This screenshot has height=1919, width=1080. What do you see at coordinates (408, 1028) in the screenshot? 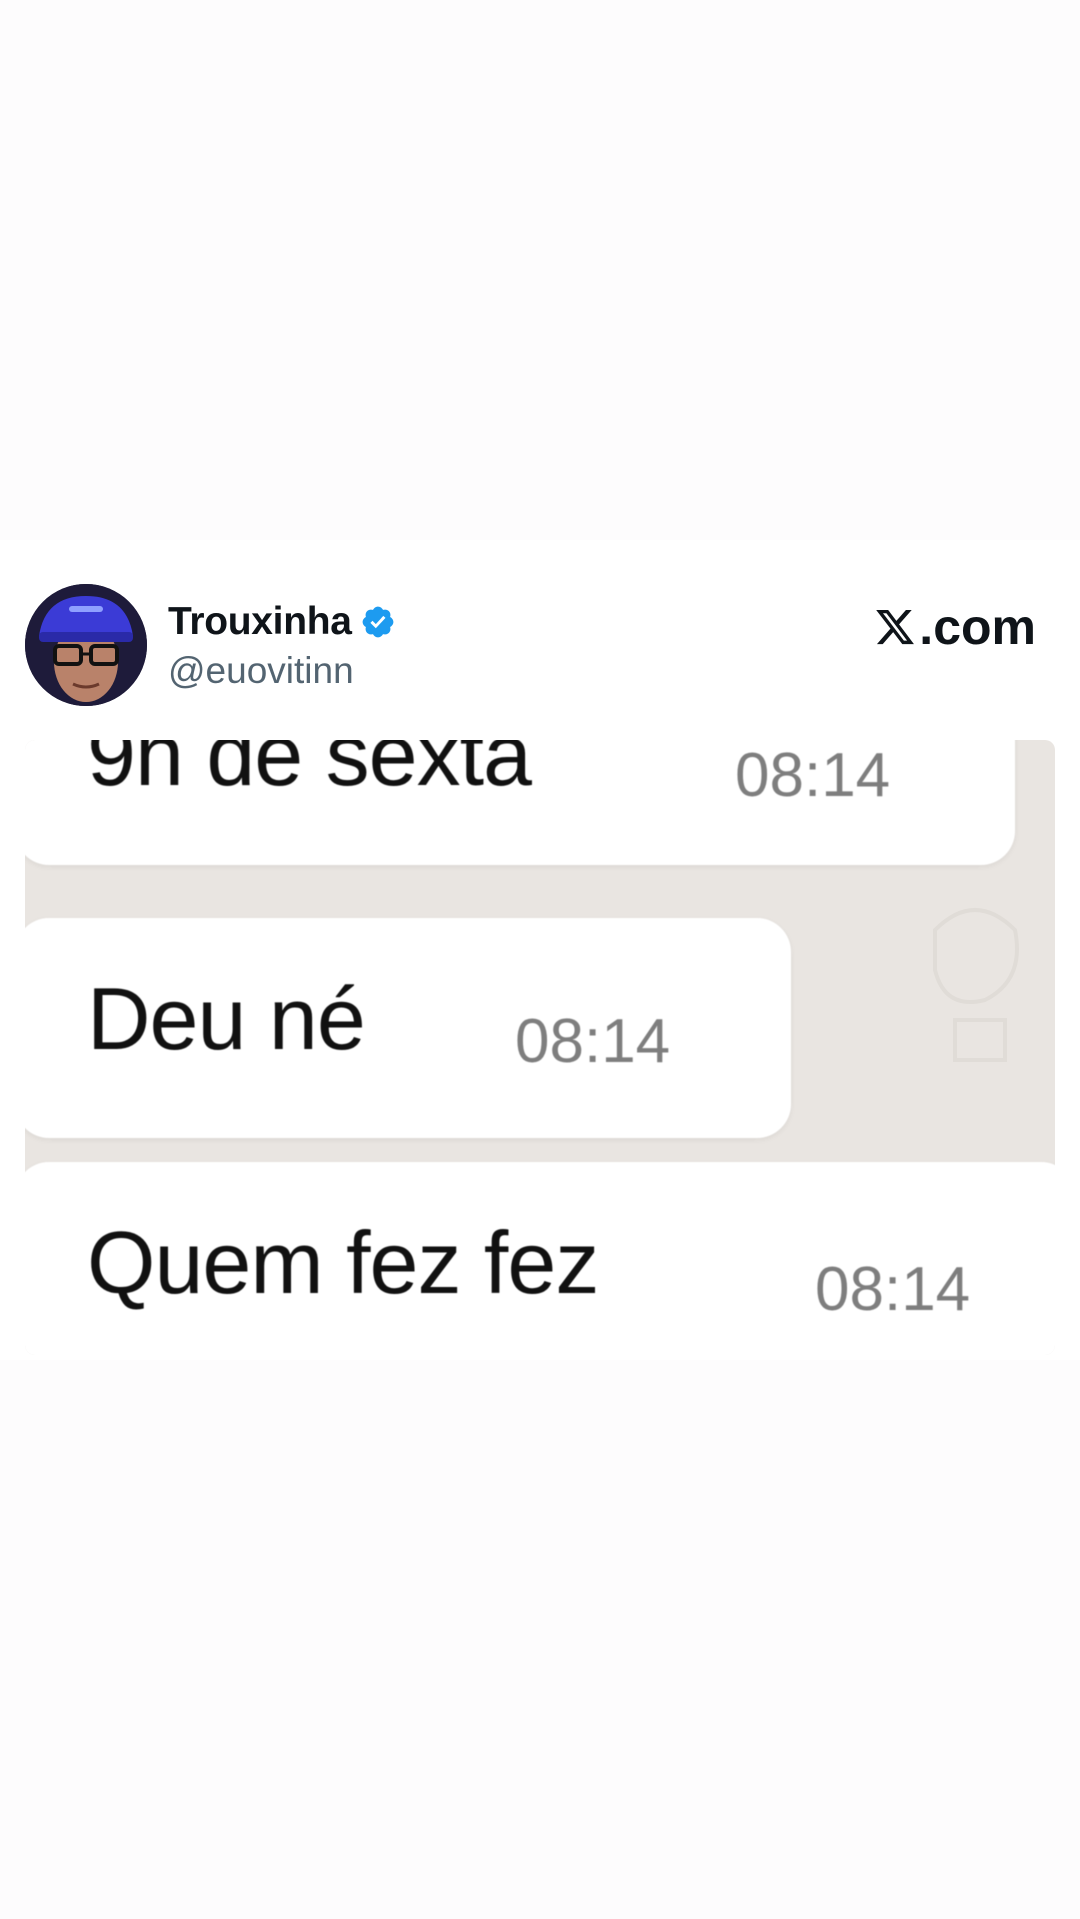
I see `message-bubble: Deu né 08:14` at bounding box center [408, 1028].